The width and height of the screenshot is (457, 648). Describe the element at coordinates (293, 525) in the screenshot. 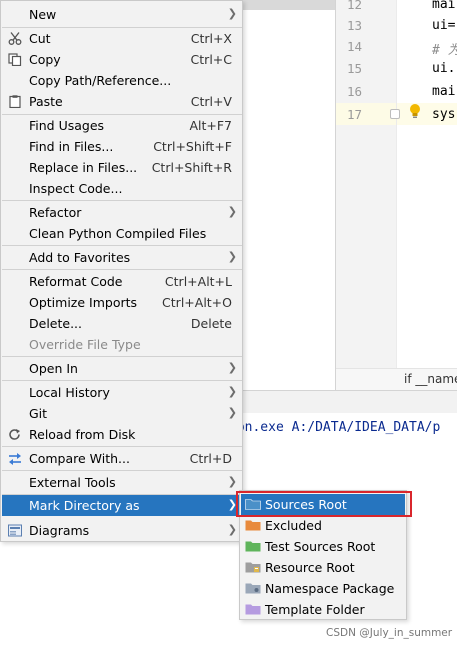

I see `submenu-item-label: Excluded` at that location.